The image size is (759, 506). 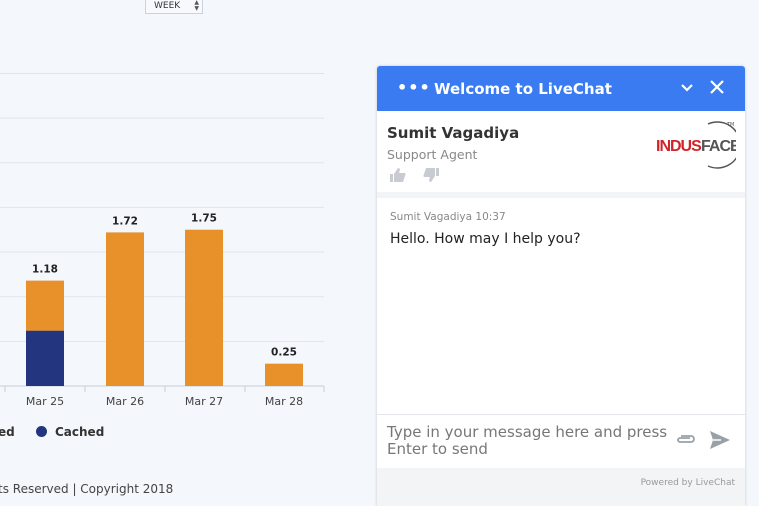 I want to click on powered-by-bar: Powered by LiveChat, so click(x=561, y=487).